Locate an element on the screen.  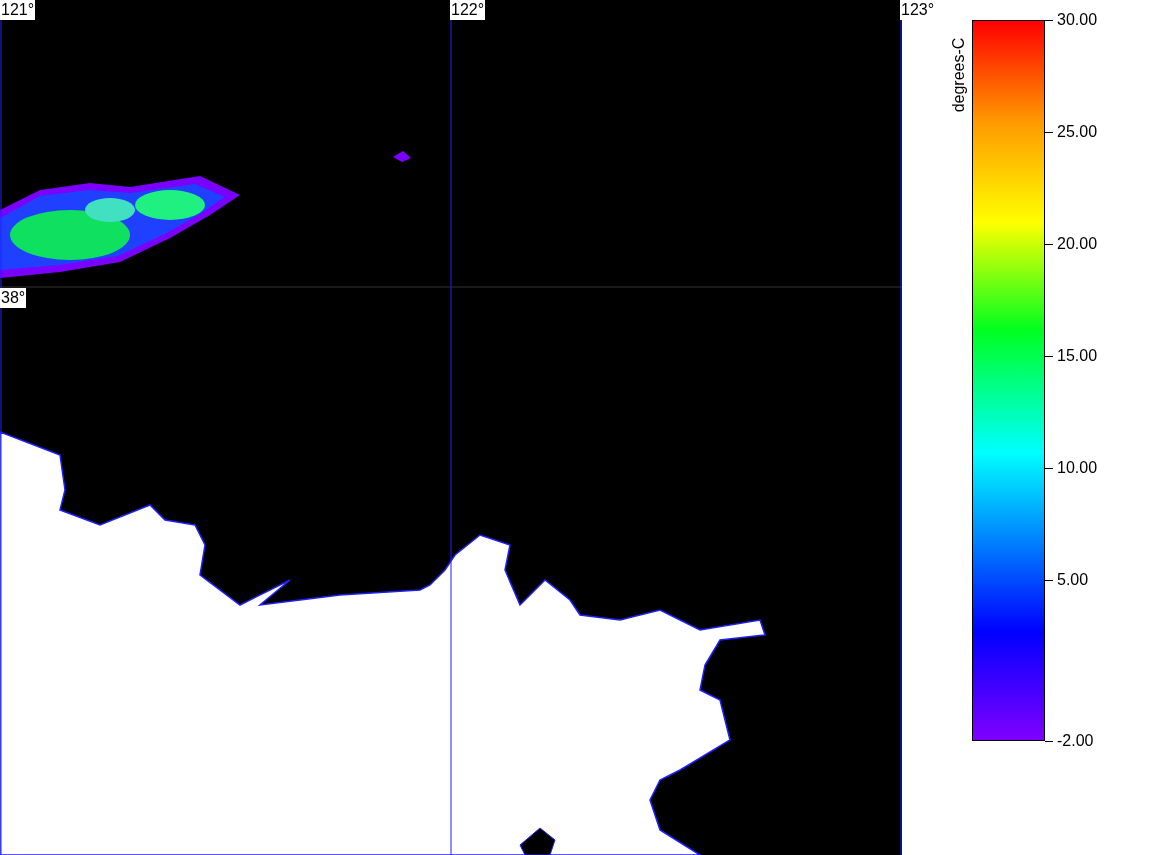
colorbar-tick-label: 5.00 is located at coordinates (1073, 580).